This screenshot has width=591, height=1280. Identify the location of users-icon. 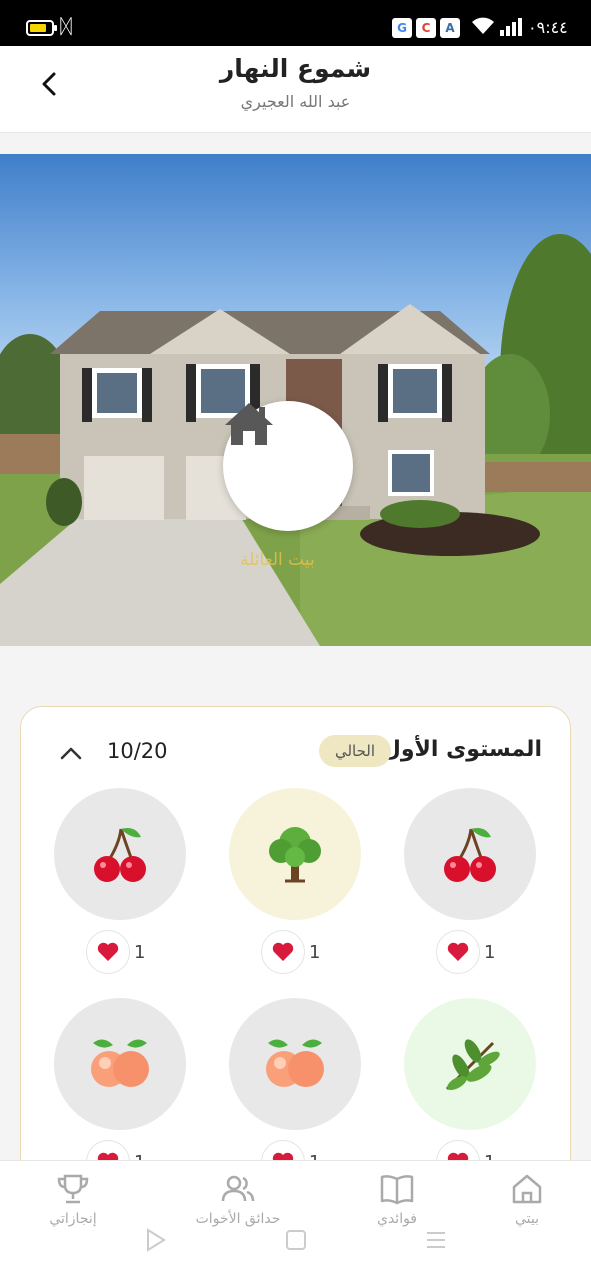
(238, 1188).